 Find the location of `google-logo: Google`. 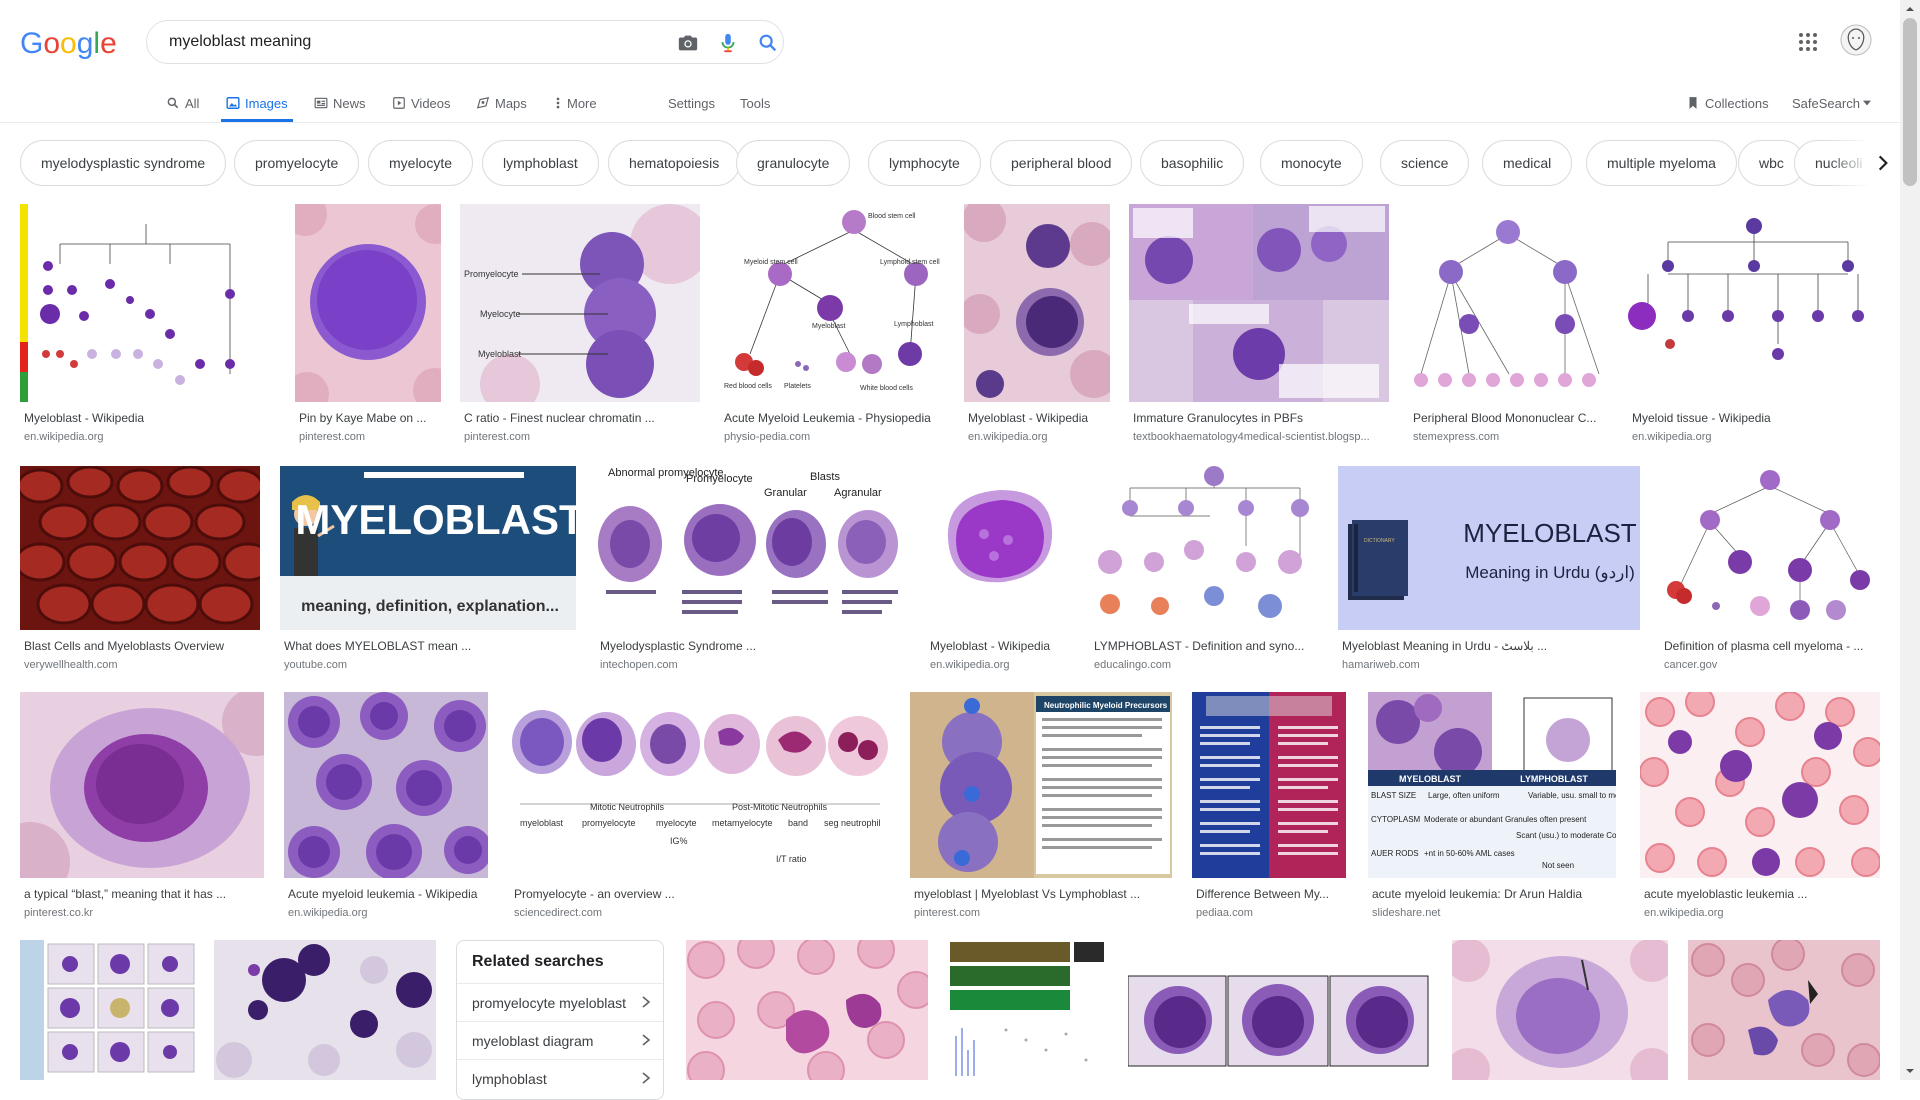

google-logo: Google is located at coordinates (68, 43).